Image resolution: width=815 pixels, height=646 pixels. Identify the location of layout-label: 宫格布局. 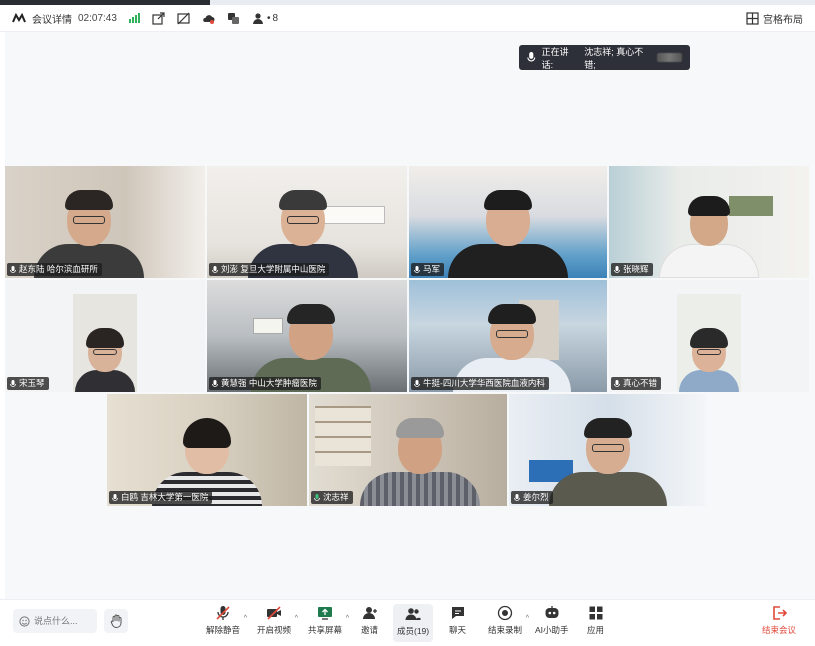
(783, 20).